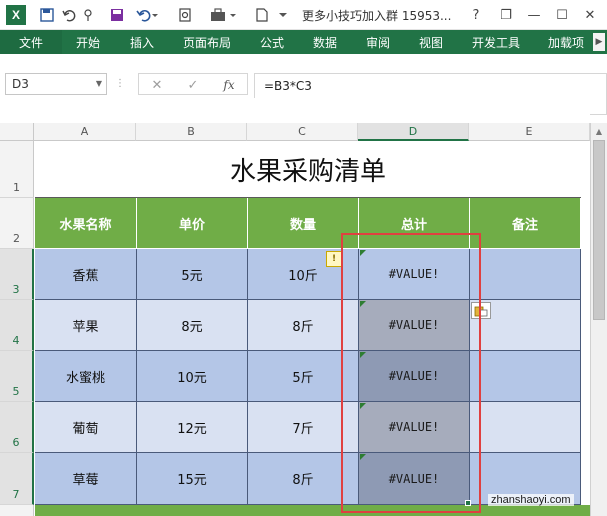 The width and height of the screenshot is (607, 516). What do you see at coordinates (431, 42) in the screenshot?
I see `tab-view: 视图` at bounding box center [431, 42].